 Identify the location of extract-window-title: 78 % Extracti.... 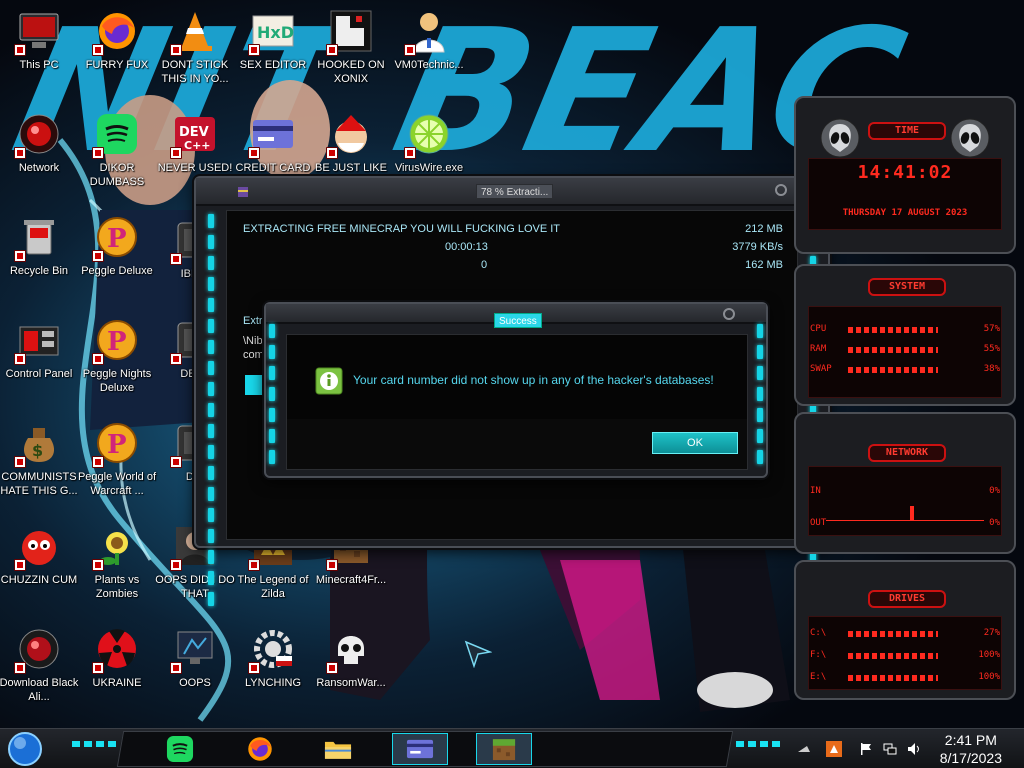
(515, 191).